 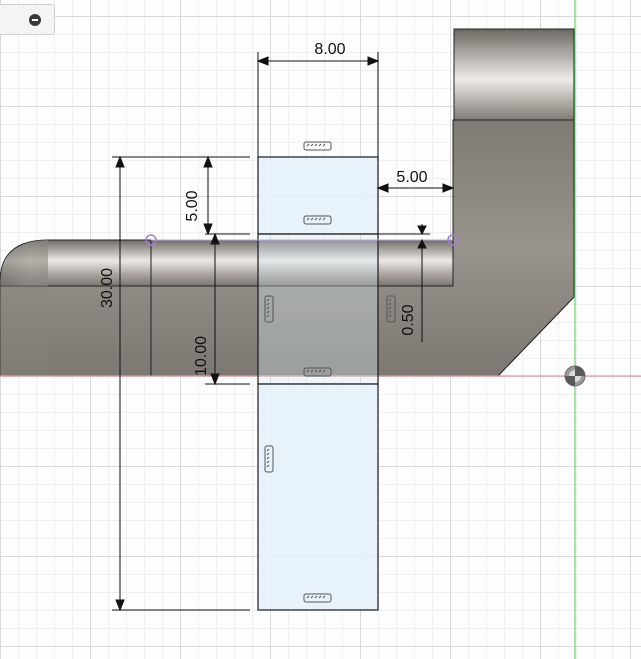 What do you see at coordinates (575, 376) in the screenshot?
I see `origin-icon` at bounding box center [575, 376].